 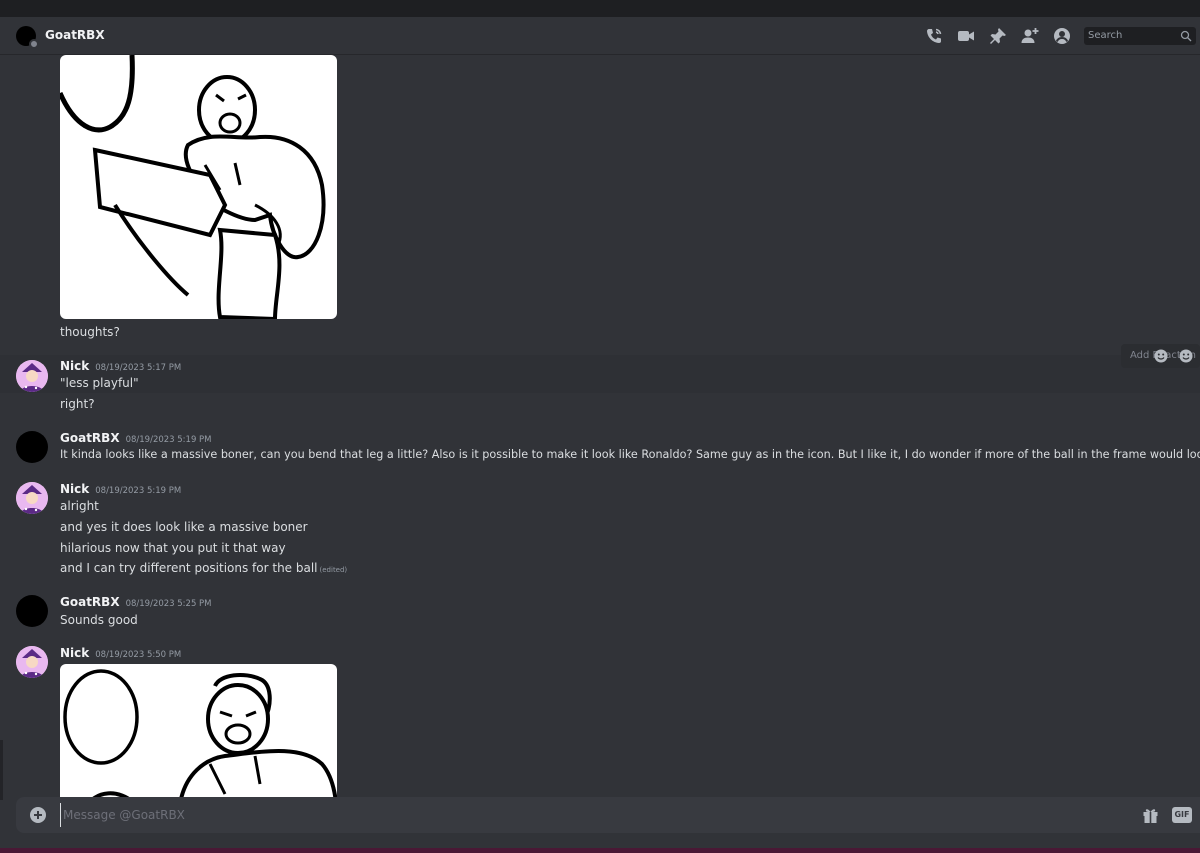 I want to click on status-indicator, so click(x=34, y=44).